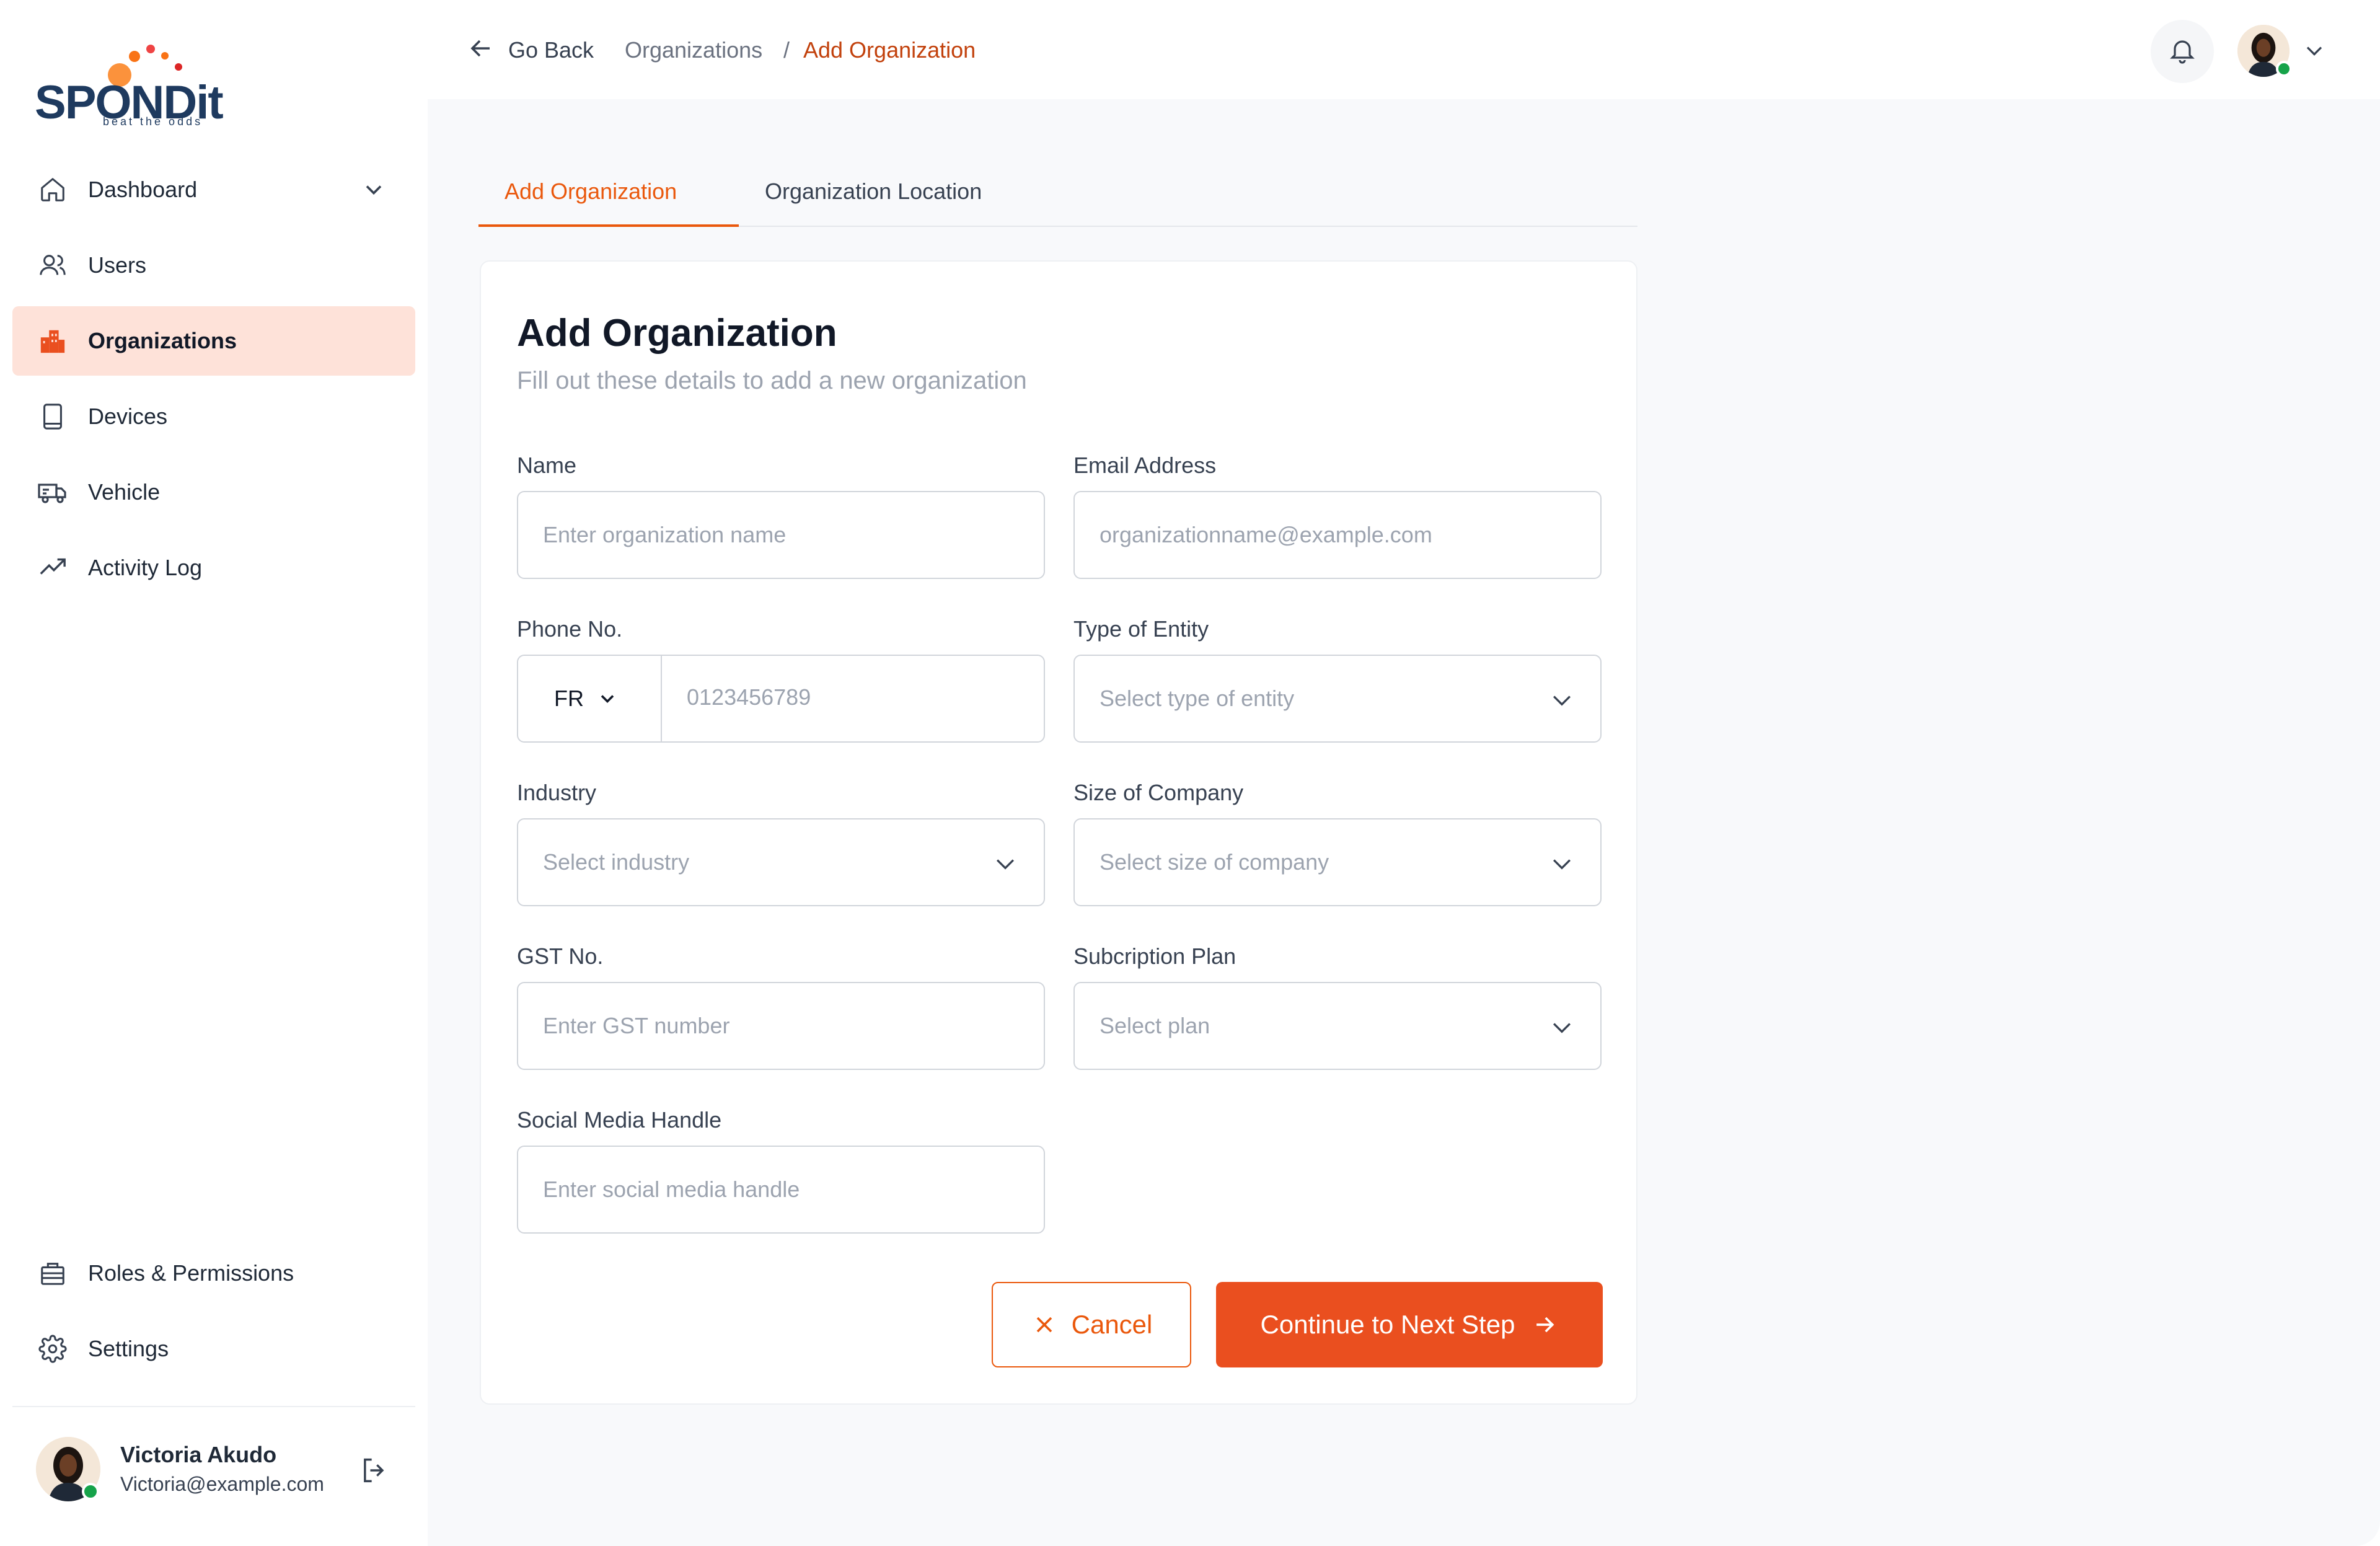 The image size is (2380, 1546). Describe the element at coordinates (191, 1273) in the screenshot. I see `sidebar-item-label: Roles & Permissions` at that location.